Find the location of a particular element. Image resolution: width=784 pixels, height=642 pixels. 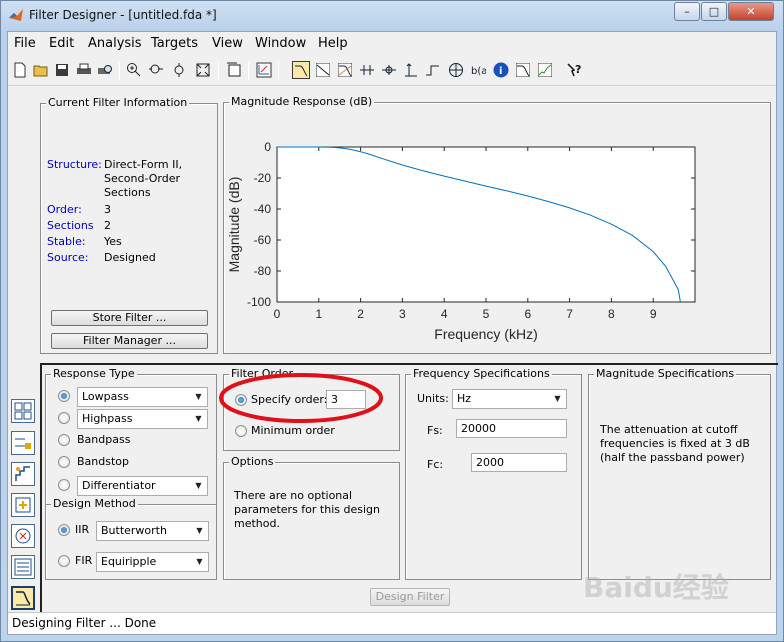

units-label: Units: is located at coordinates (433, 398).